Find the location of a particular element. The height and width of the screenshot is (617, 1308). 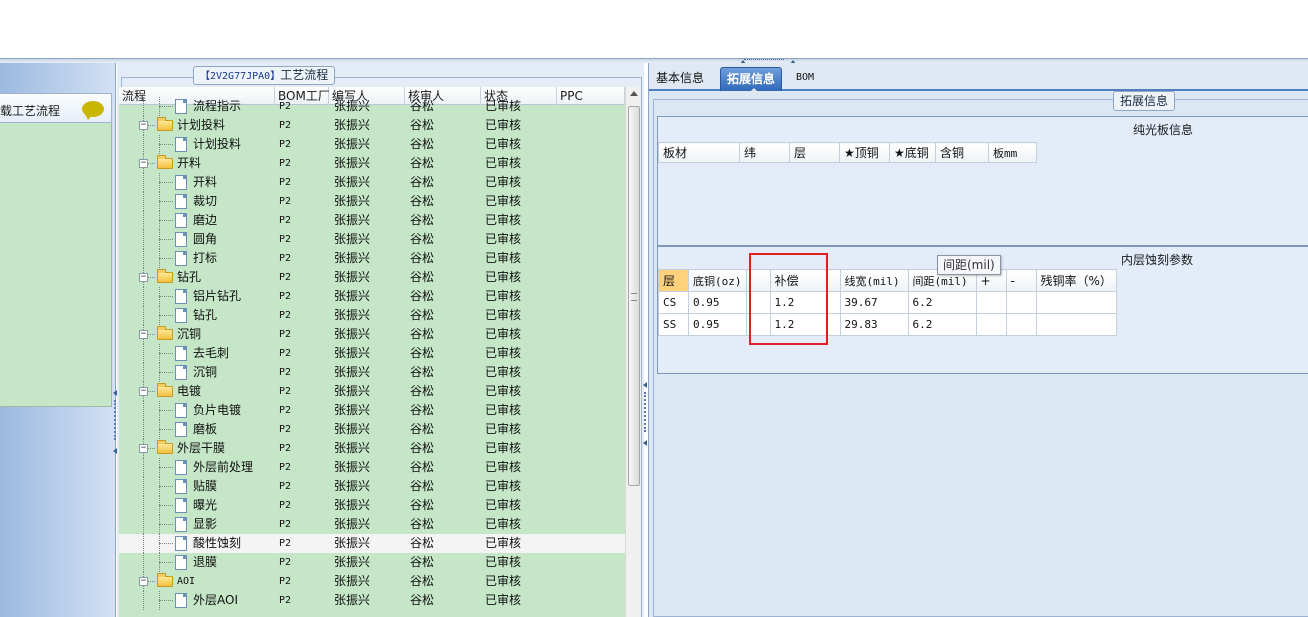

tab-basic-info: 基本信息 is located at coordinates (680, 79).